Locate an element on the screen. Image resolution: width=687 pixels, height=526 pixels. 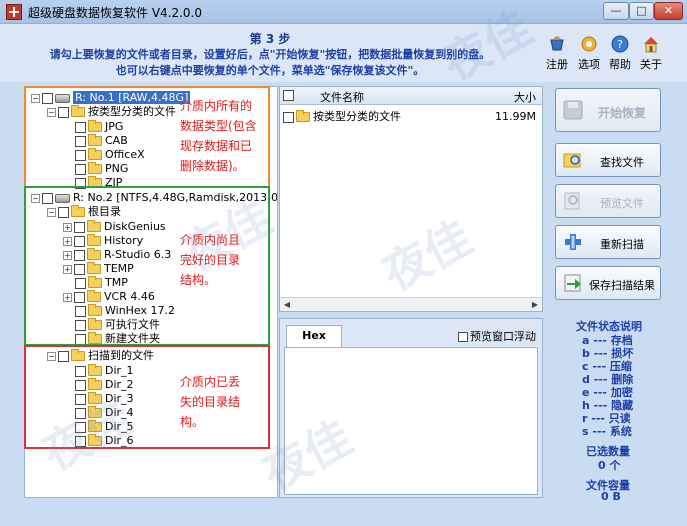
instruction-line-2: 也可以右键点中要恢复的单个文件，菜单选"保存恢复该文件"。 is located at coordinates (270, 70).